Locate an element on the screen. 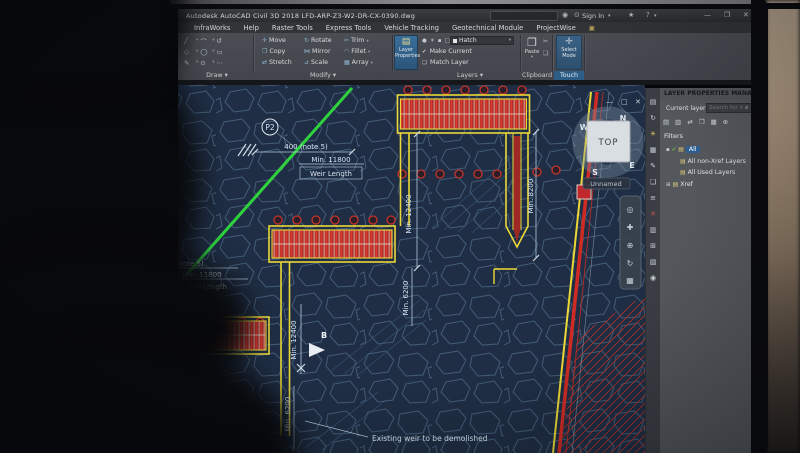 The width and height of the screenshot is (800, 453). expand-icon: ⊞ is located at coordinates (668, 185).